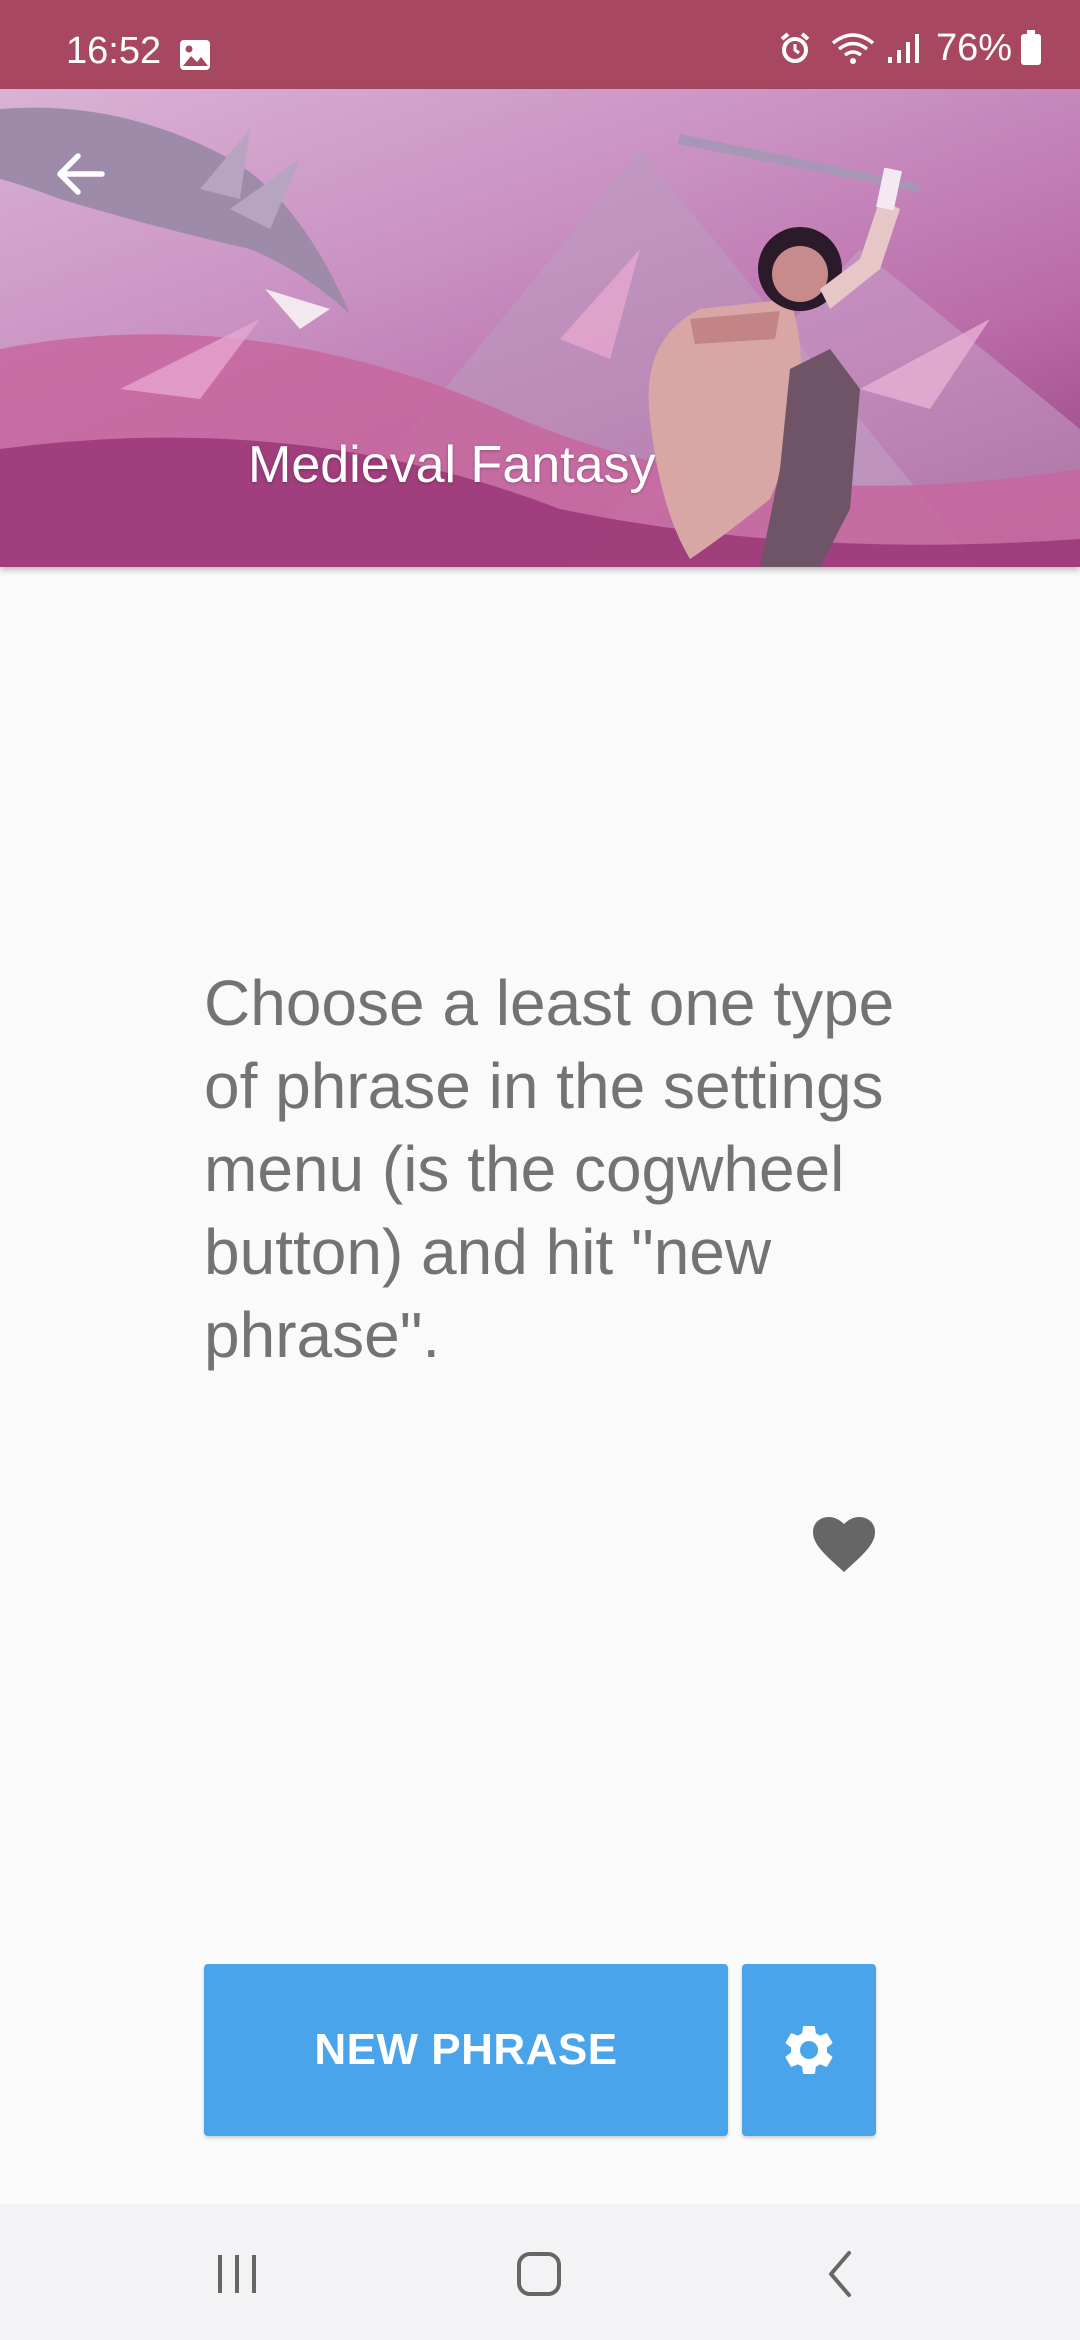 Image resolution: width=1080 pixels, height=2340 pixels. Describe the element at coordinates (114, 51) in the screenshot. I see `status-time: 16:52` at that location.